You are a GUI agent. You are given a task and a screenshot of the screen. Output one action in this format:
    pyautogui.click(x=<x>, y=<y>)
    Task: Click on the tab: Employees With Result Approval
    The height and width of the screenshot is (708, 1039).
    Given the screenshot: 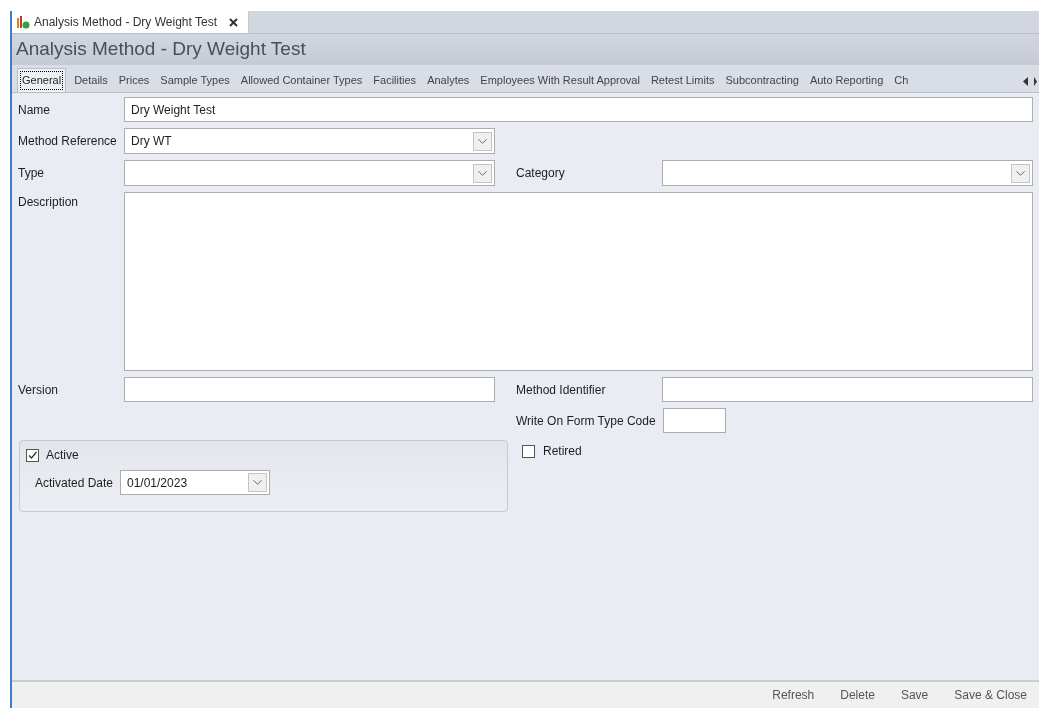 What is the action you would take?
    pyautogui.click(x=560, y=80)
    